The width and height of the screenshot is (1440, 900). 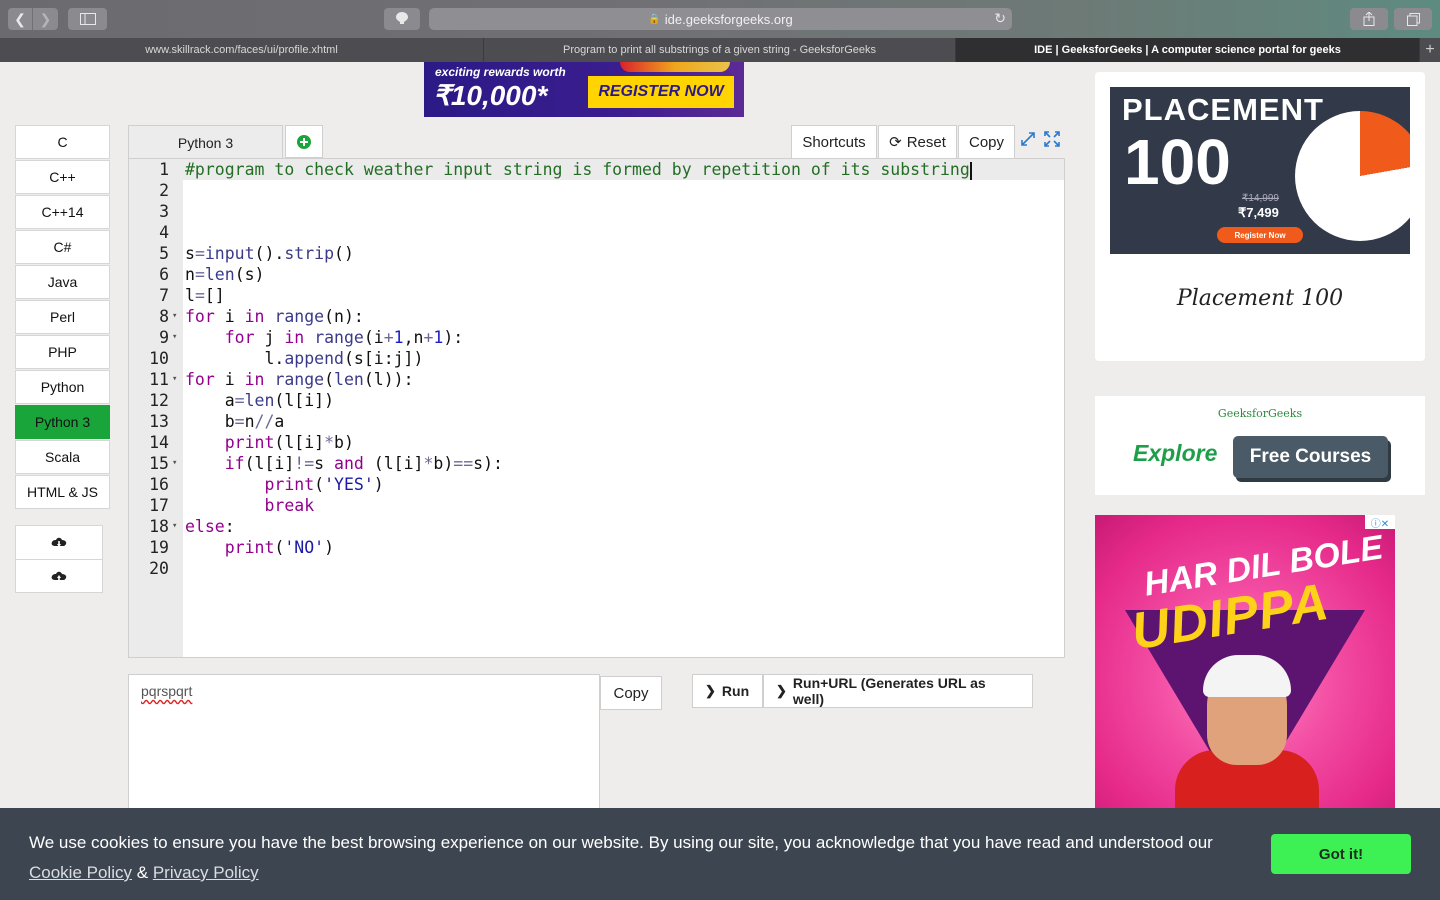 I want to click on code-text: a=len(l[i]), so click(x=260, y=400).